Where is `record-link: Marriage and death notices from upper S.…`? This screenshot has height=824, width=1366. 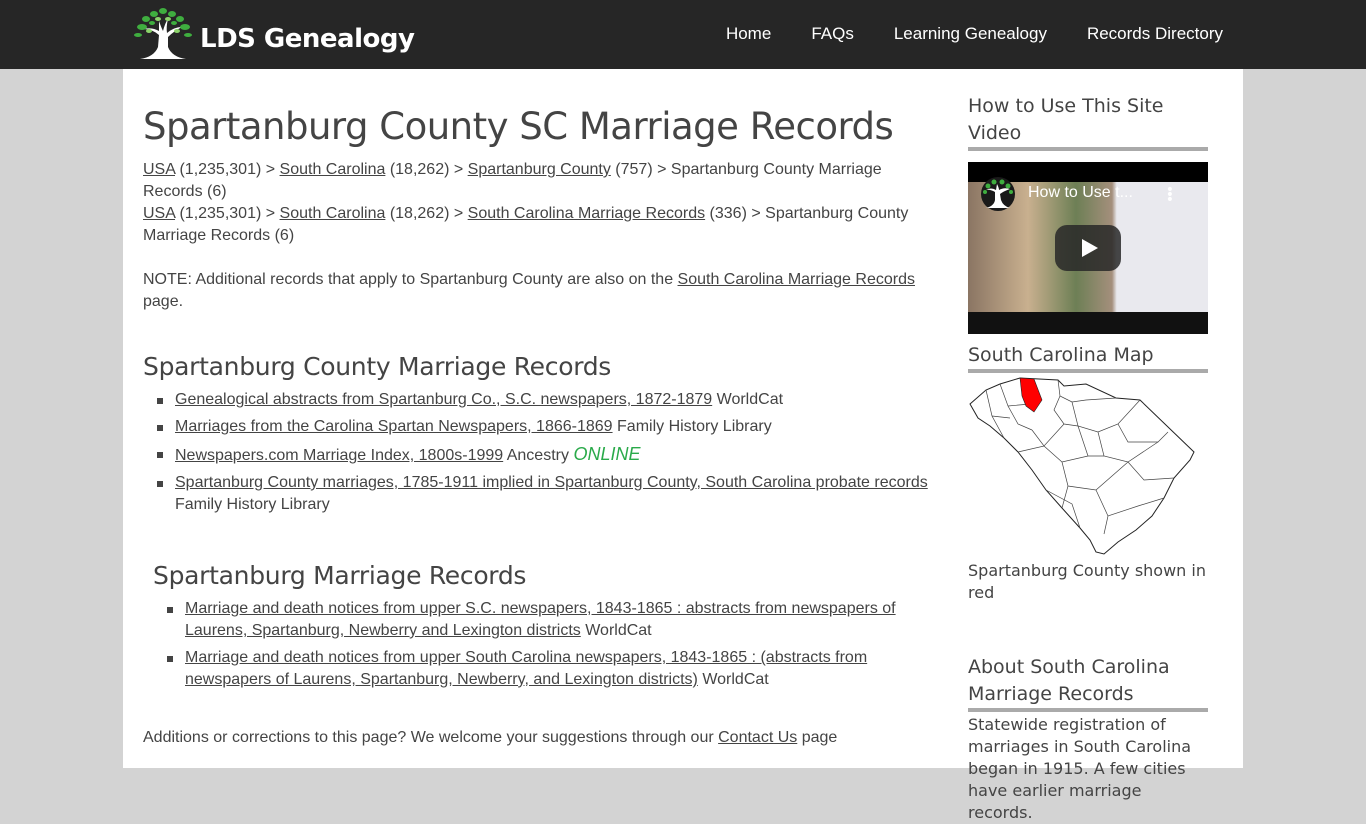
record-link: Marriage and death notices from upper S.… is located at coordinates (540, 619).